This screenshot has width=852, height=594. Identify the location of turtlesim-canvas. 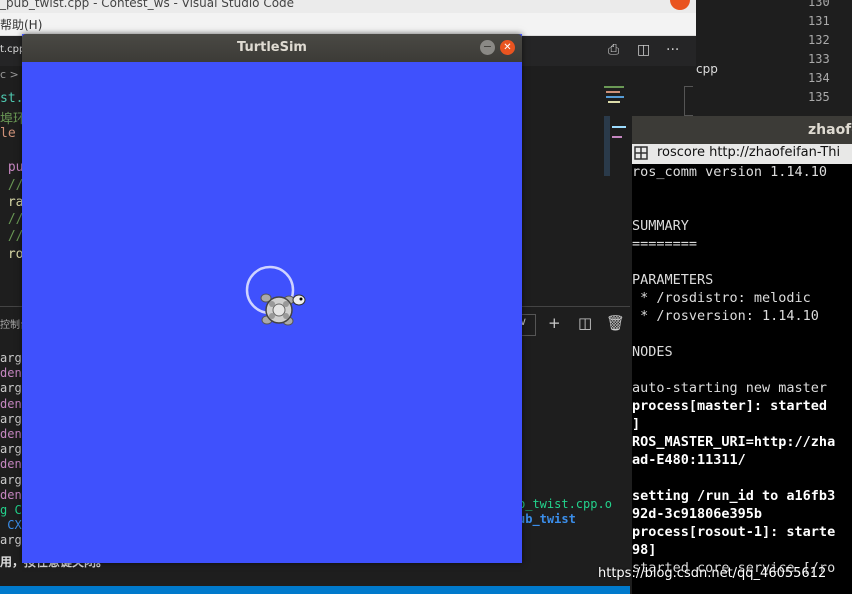
(275, 295).